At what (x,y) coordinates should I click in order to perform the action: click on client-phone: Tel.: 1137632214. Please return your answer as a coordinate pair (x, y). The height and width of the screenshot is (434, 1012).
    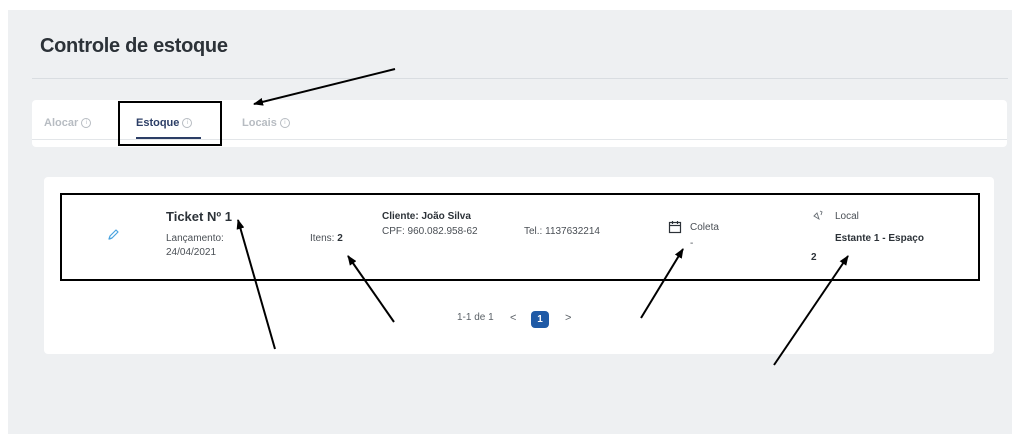
    Looking at the image, I should click on (562, 231).